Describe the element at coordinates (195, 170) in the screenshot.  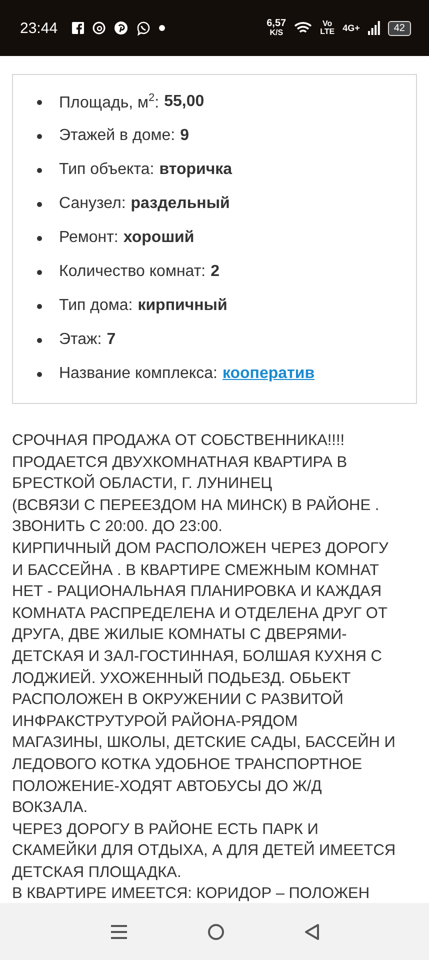
I see `detail-value: вторичка` at that location.